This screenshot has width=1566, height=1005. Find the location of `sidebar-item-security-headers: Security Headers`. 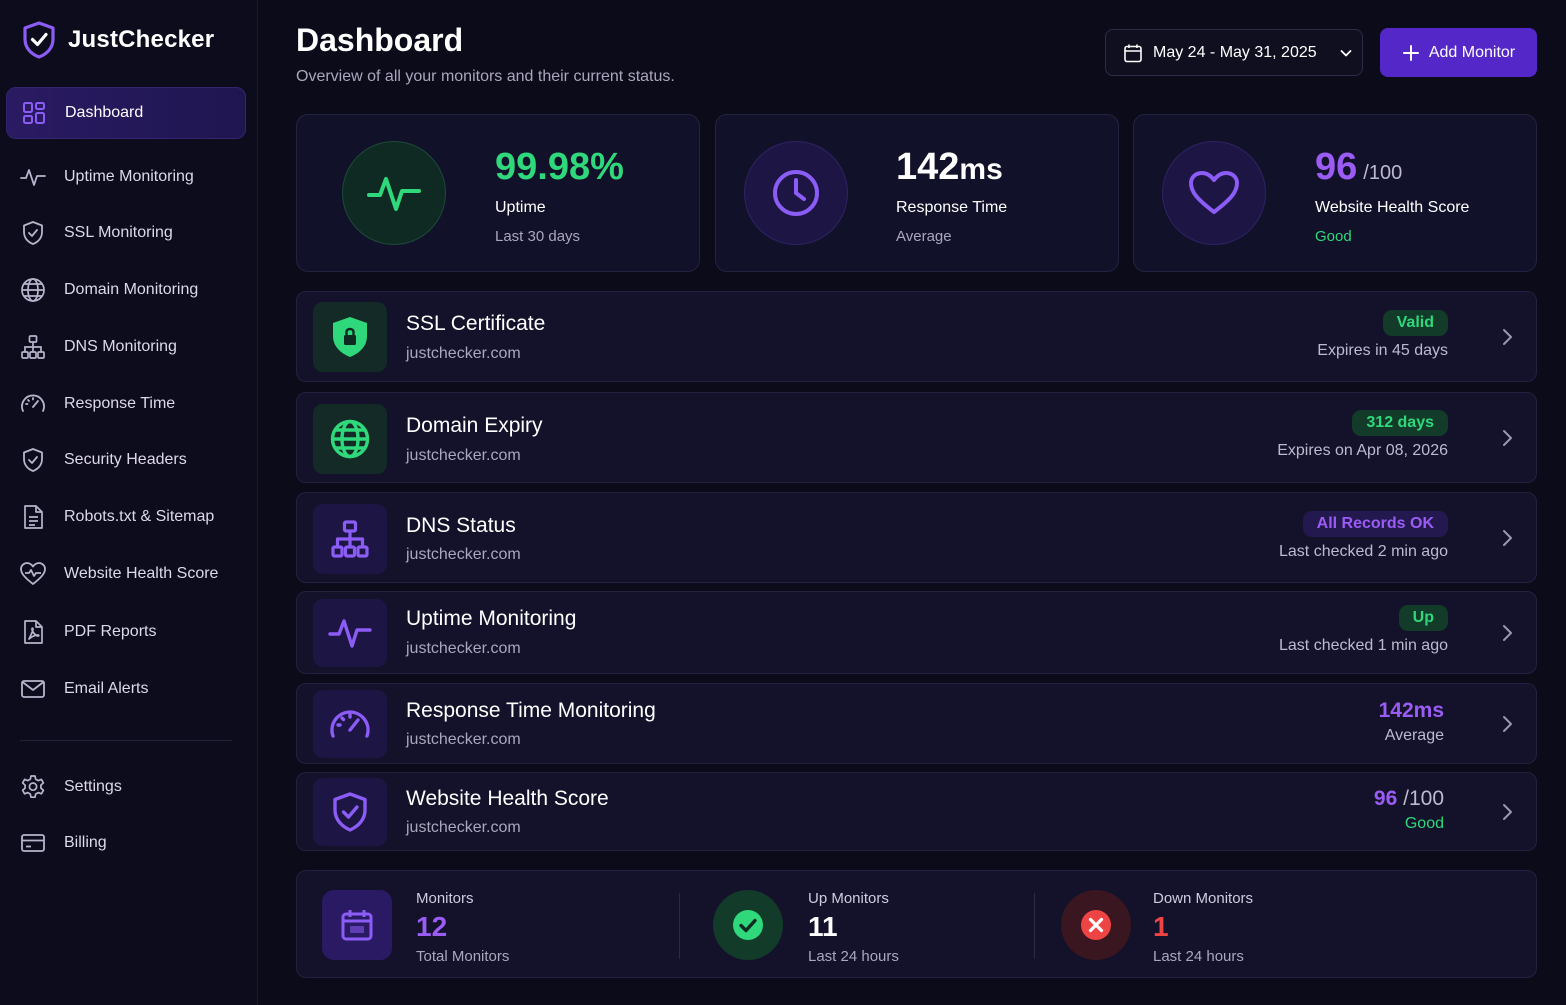

sidebar-item-security-headers: Security Headers is located at coordinates (126, 460).